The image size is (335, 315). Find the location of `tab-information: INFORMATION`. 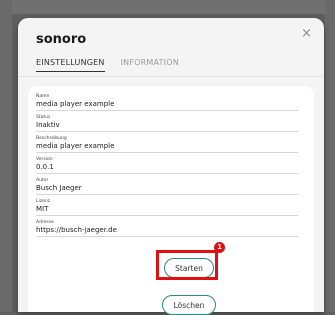

tab-information: INFORMATION is located at coordinates (150, 65).